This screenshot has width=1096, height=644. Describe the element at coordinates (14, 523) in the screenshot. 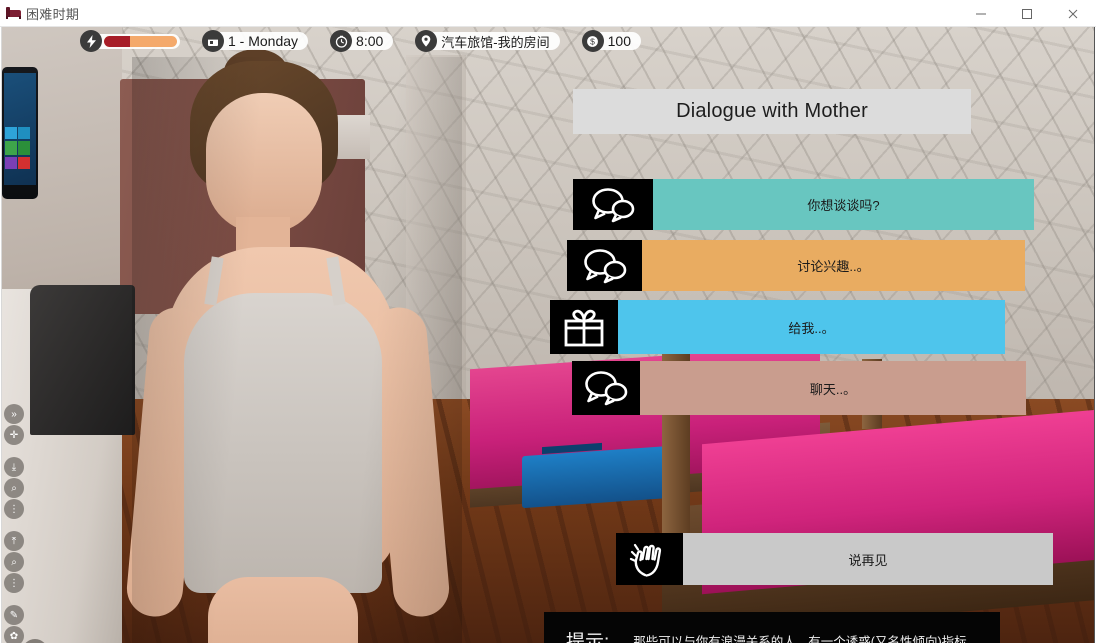

I see `left-tool-rail: » ✛ ⤓ ⌕ ⋮ ⤒ ⌕ ⋮ ✎ ✿` at that location.